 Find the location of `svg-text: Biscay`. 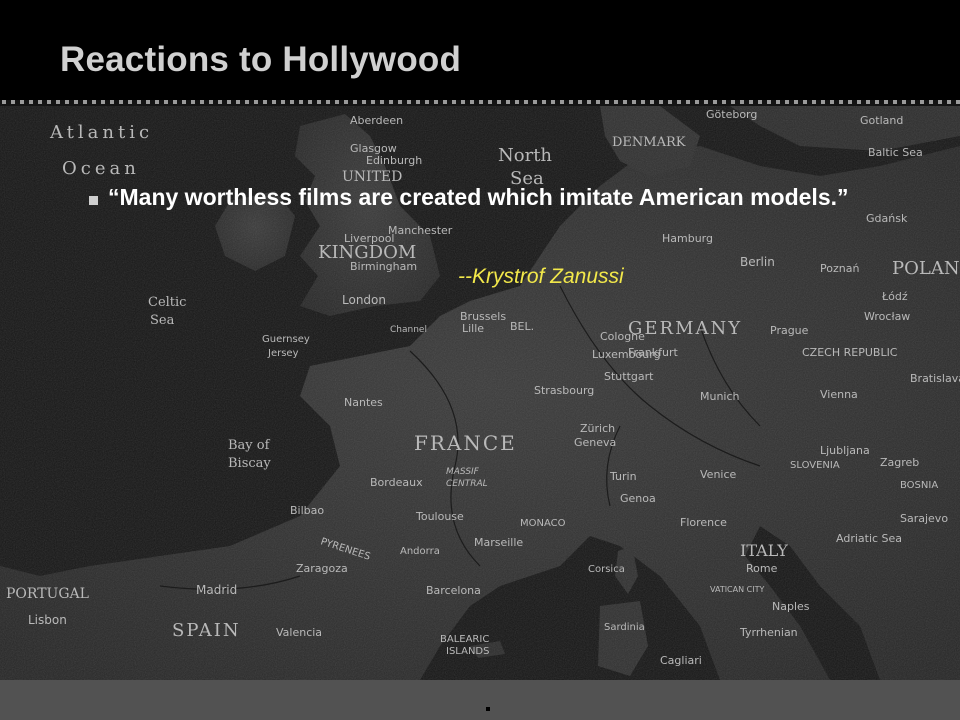

svg-text: Biscay is located at coordinates (249, 463).